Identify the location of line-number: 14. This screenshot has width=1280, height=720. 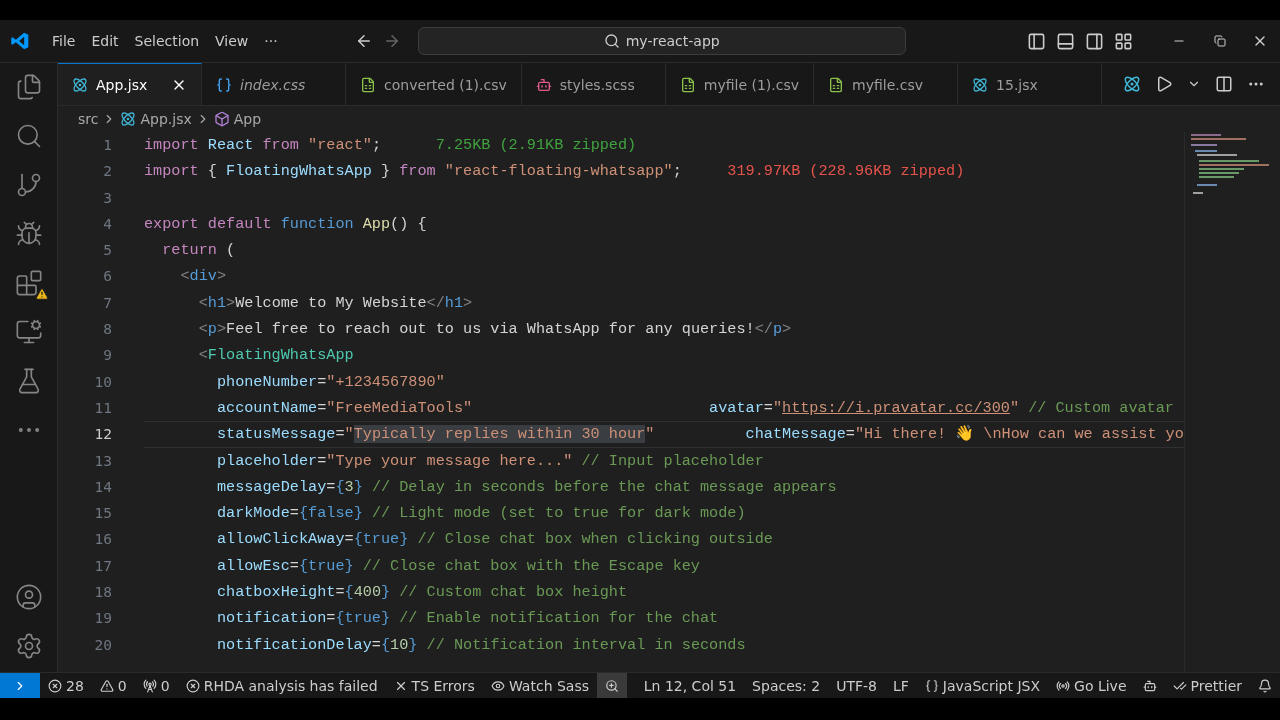
(102, 487).